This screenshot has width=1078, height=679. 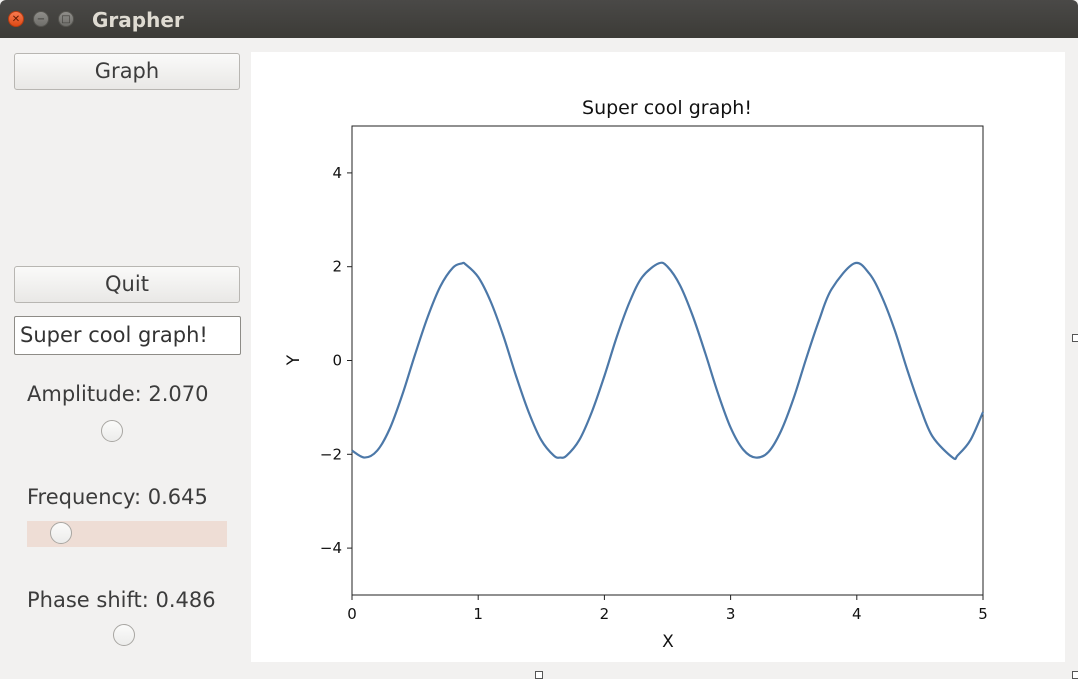 What do you see at coordinates (121, 600) in the screenshot?
I see `phase-shift-label: Phase shift: 0.486` at bounding box center [121, 600].